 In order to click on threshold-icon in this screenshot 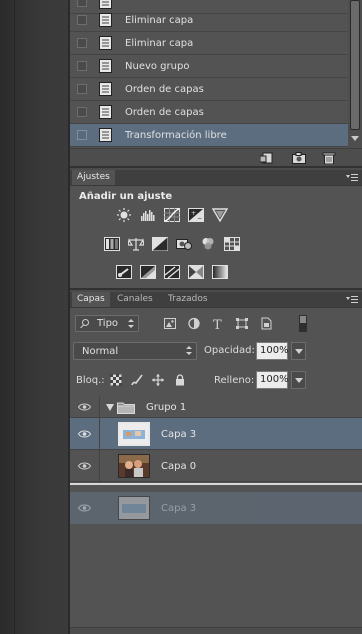, I will do `click(172, 272)`.